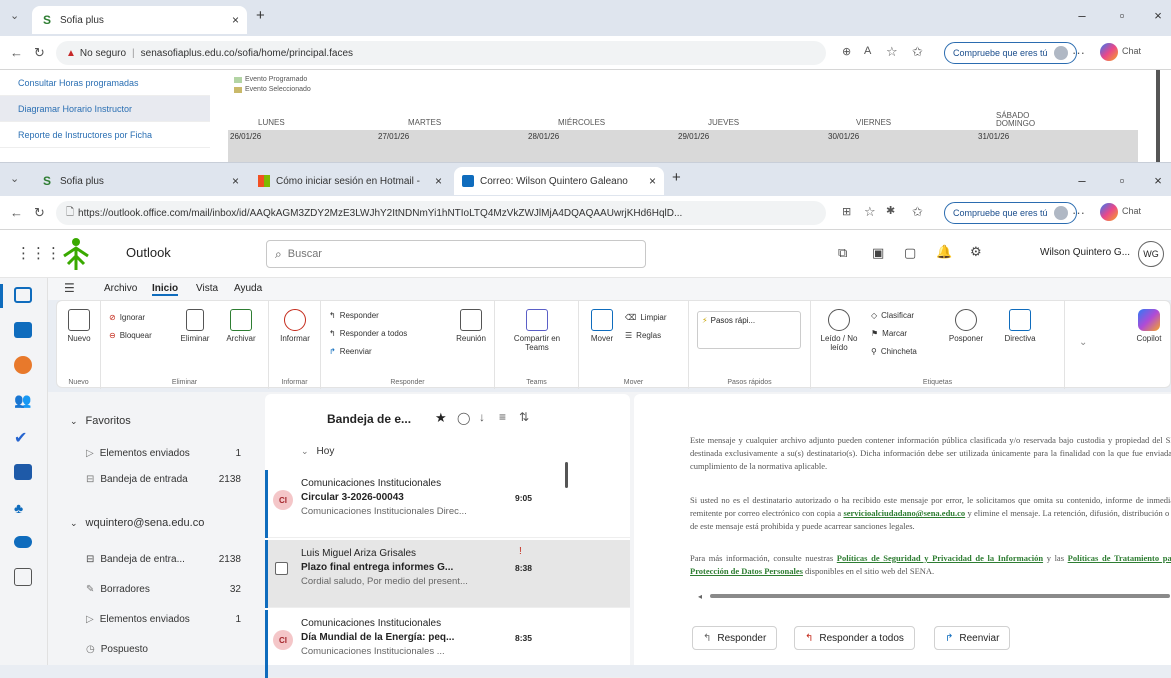 This screenshot has width=1171, height=678. I want to click on date-cell: 30/01/26, so click(843, 136).